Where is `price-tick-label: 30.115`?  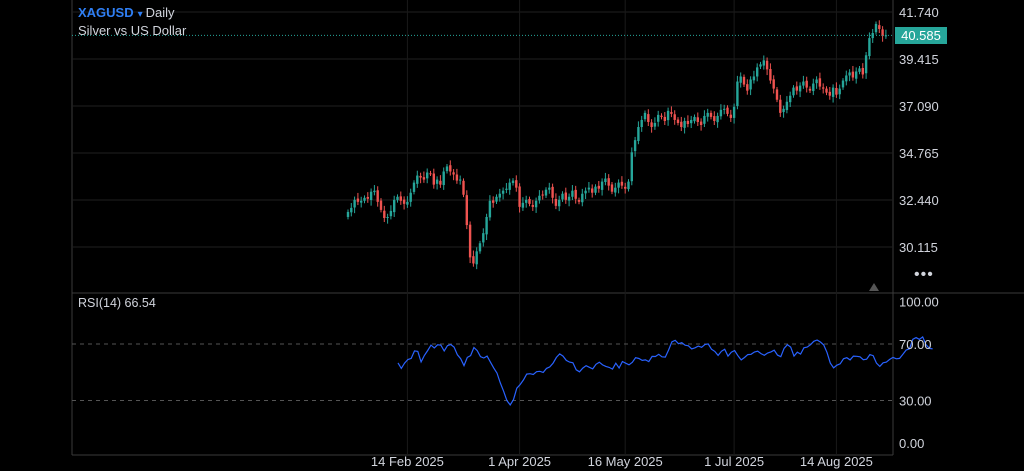
price-tick-label: 30.115 is located at coordinates (918, 247).